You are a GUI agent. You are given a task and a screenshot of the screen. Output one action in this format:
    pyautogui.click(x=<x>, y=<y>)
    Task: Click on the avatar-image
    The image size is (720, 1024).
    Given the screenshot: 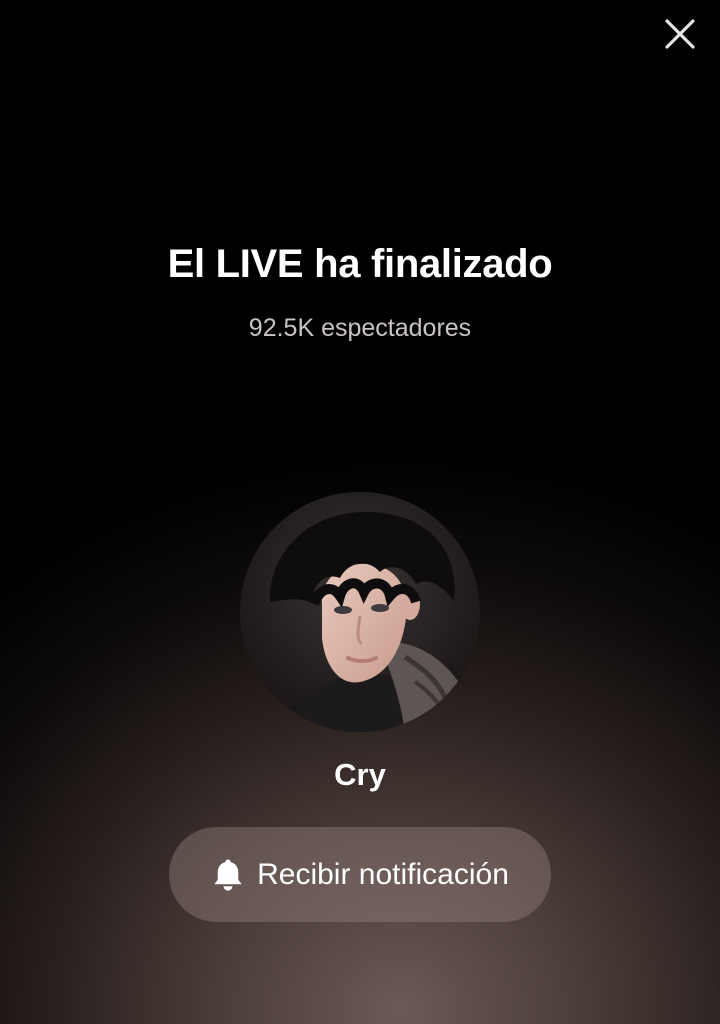 What is the action you would take?
    pyautogui.click(x=360, y=612)
    